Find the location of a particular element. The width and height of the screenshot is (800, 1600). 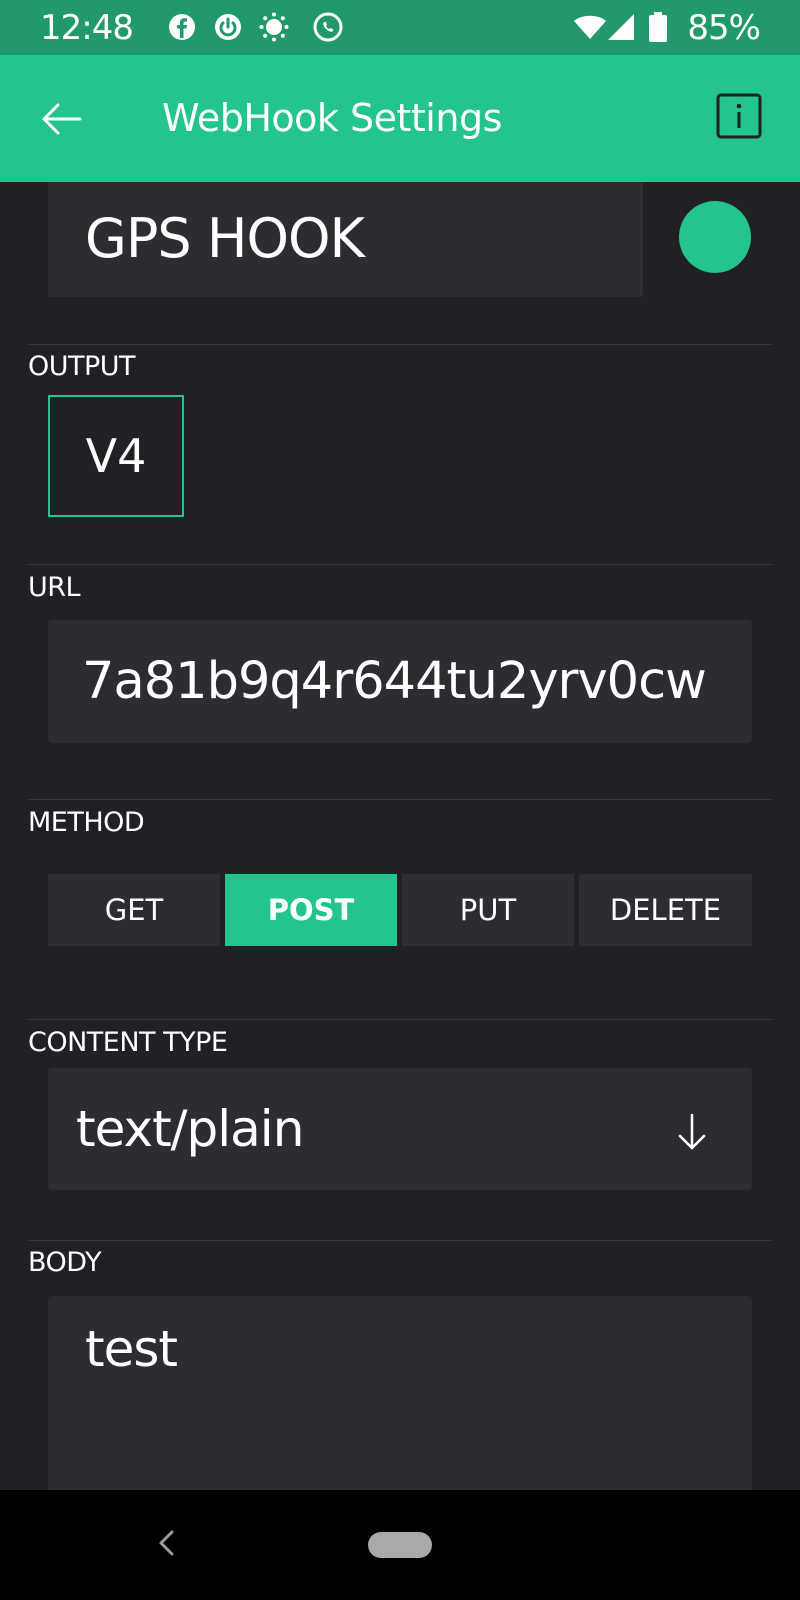

info-icon is located at coordinates (739, 116).